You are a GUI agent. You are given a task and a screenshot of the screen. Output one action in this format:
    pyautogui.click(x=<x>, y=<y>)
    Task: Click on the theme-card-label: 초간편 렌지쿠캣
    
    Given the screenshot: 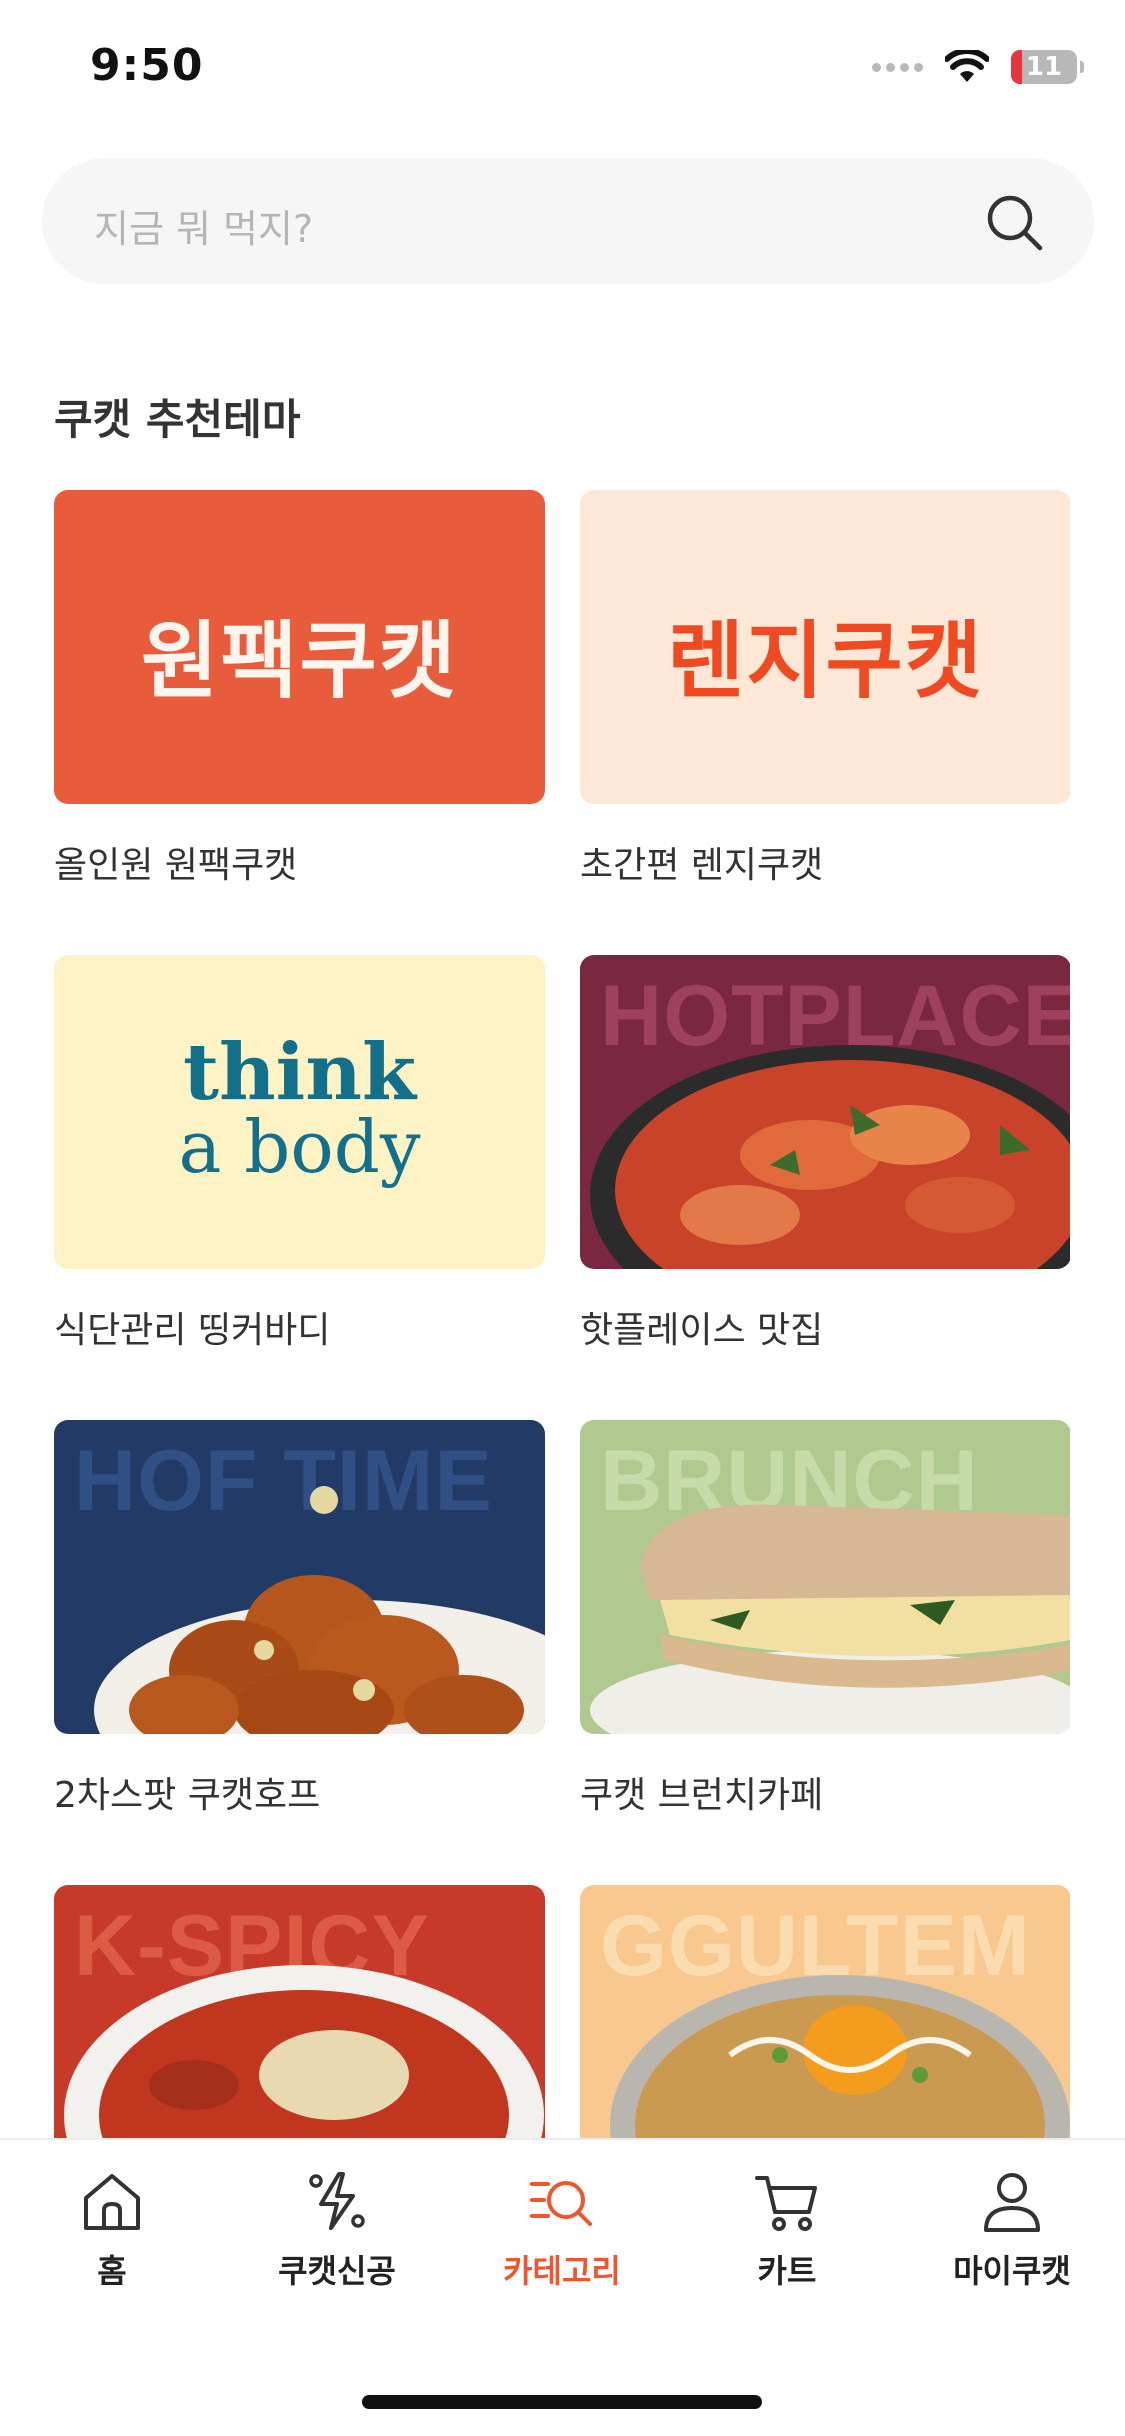 What is the action you would take?
    pyautogui.click(x=825, y=861)
    